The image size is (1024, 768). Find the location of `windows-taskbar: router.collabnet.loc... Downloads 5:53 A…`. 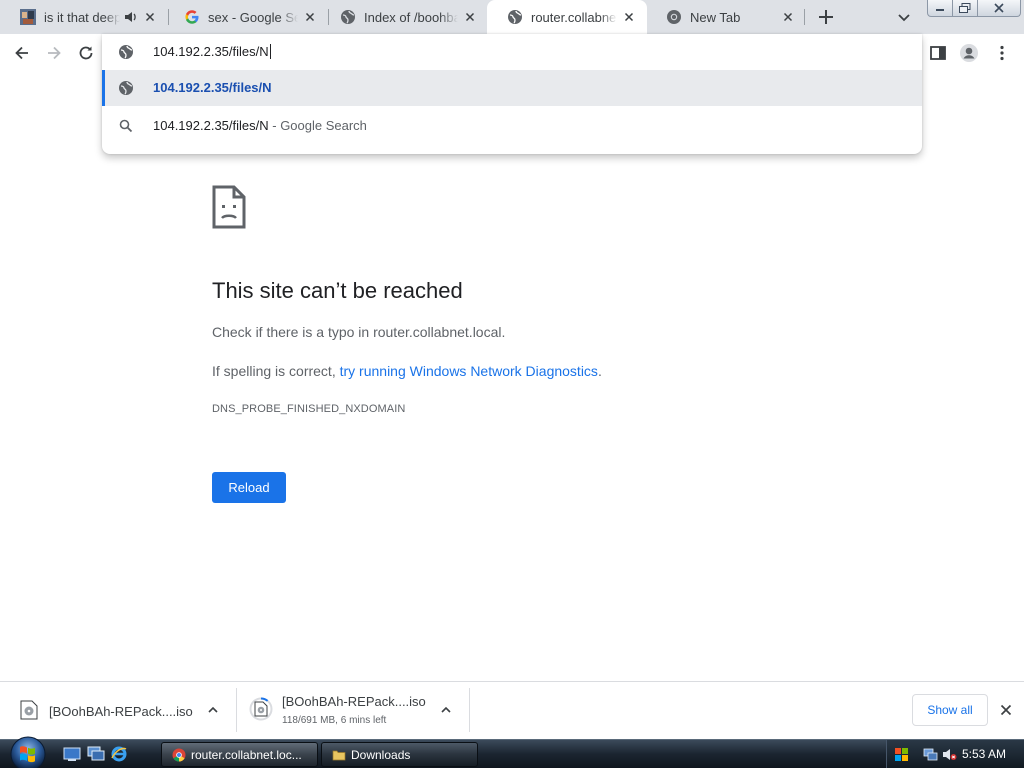

windows-taskbar: router.collabnet.loc... Downloads 5:53 A… is located at coordinates (512, 752).